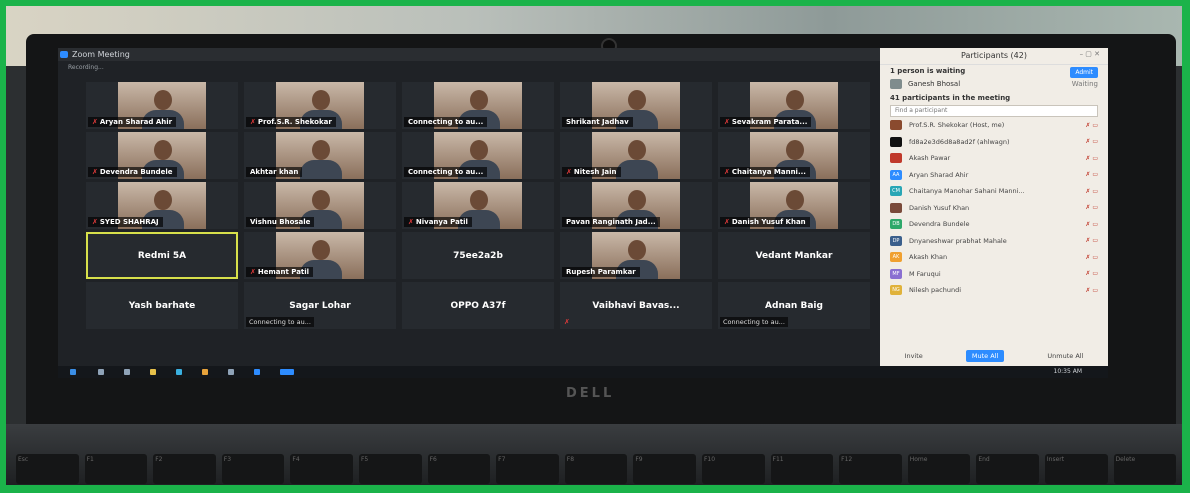 This screenshot has width=1190, height=493. Describe the element at coordinates (1007, 469) in the screenshot. I see `keyboard-key: End` at that location.